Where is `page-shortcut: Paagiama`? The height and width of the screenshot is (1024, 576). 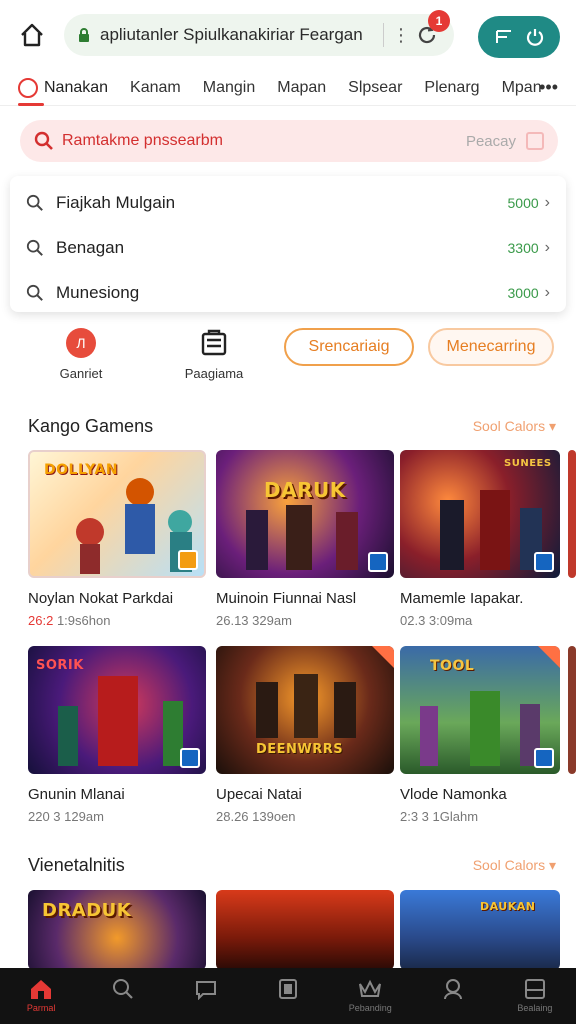
page-shortcut: Paagiama is located at coordinates (214, 354).